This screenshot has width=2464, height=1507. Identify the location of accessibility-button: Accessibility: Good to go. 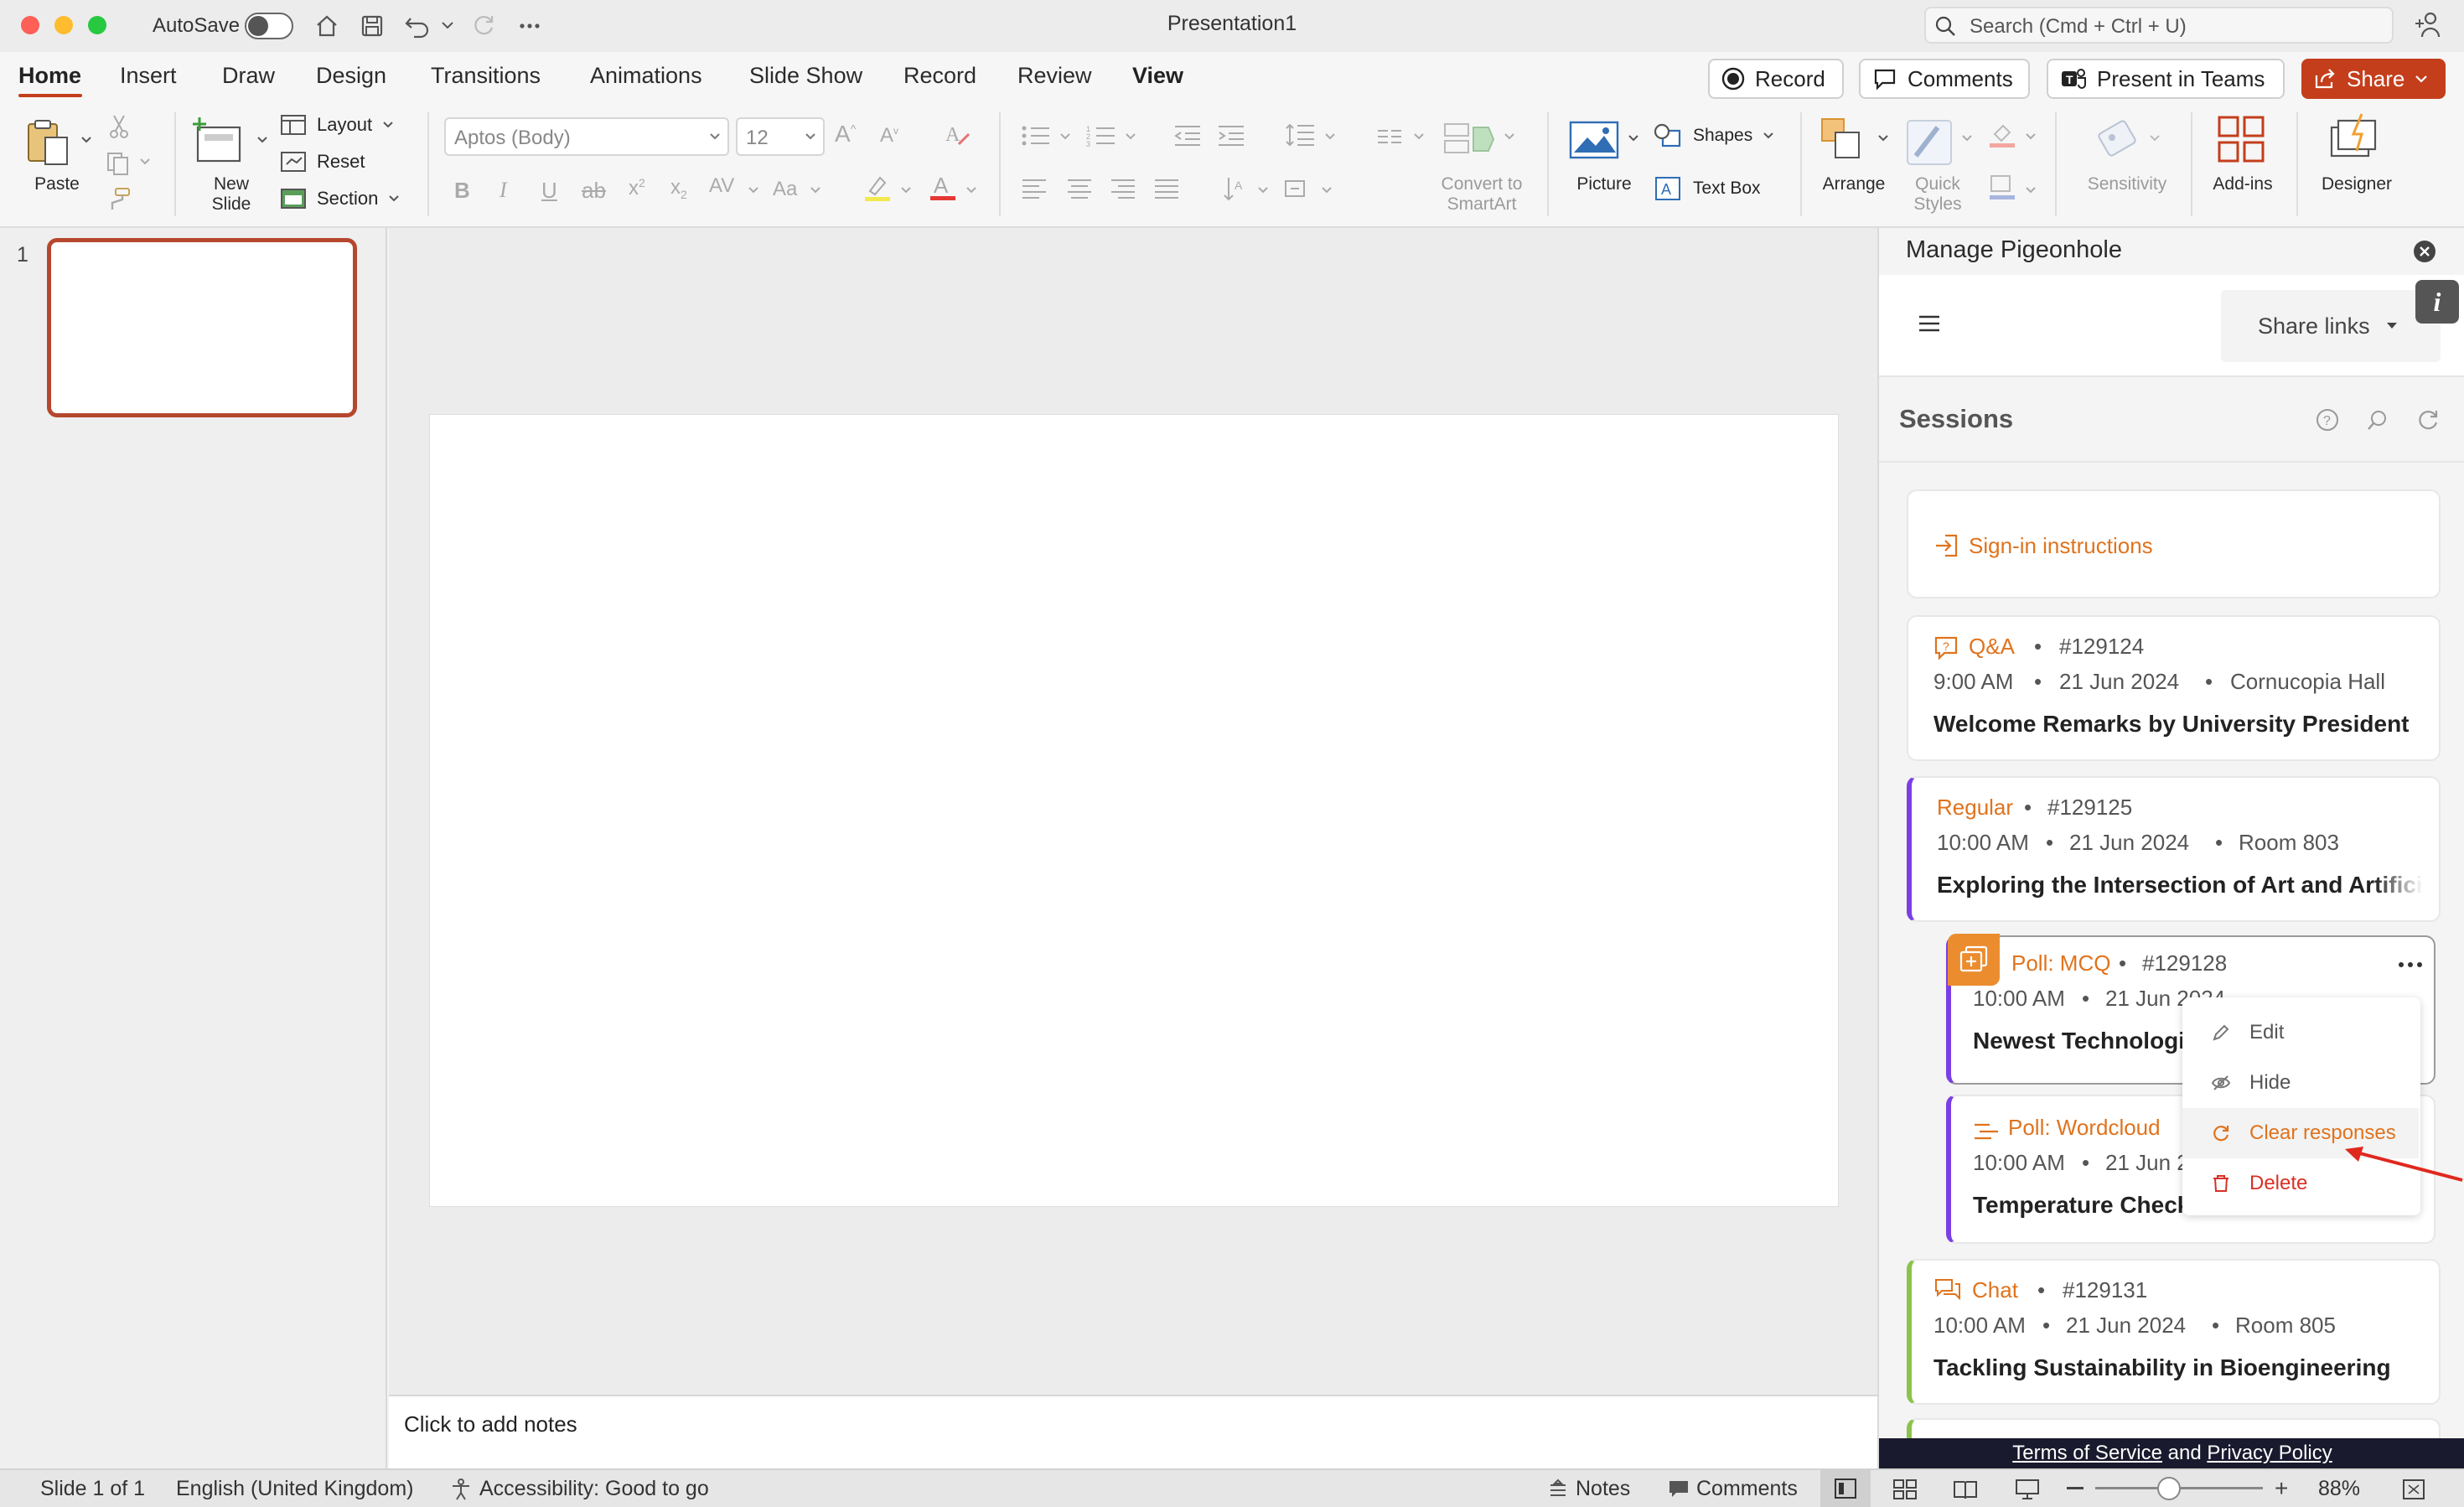
(579, 1489).